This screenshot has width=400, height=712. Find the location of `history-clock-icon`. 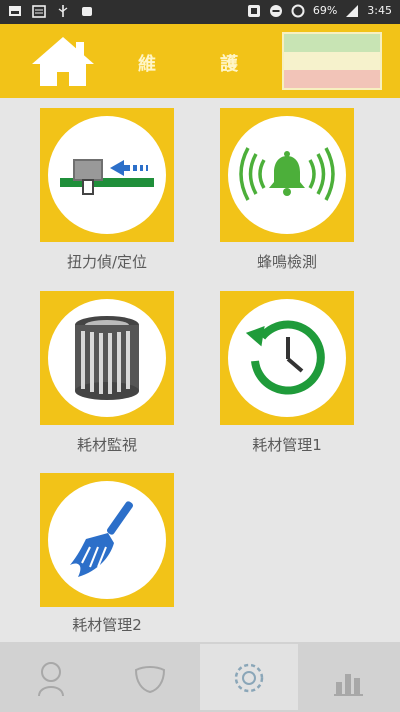

history-clock-icon is located at coordinates (285, 357).